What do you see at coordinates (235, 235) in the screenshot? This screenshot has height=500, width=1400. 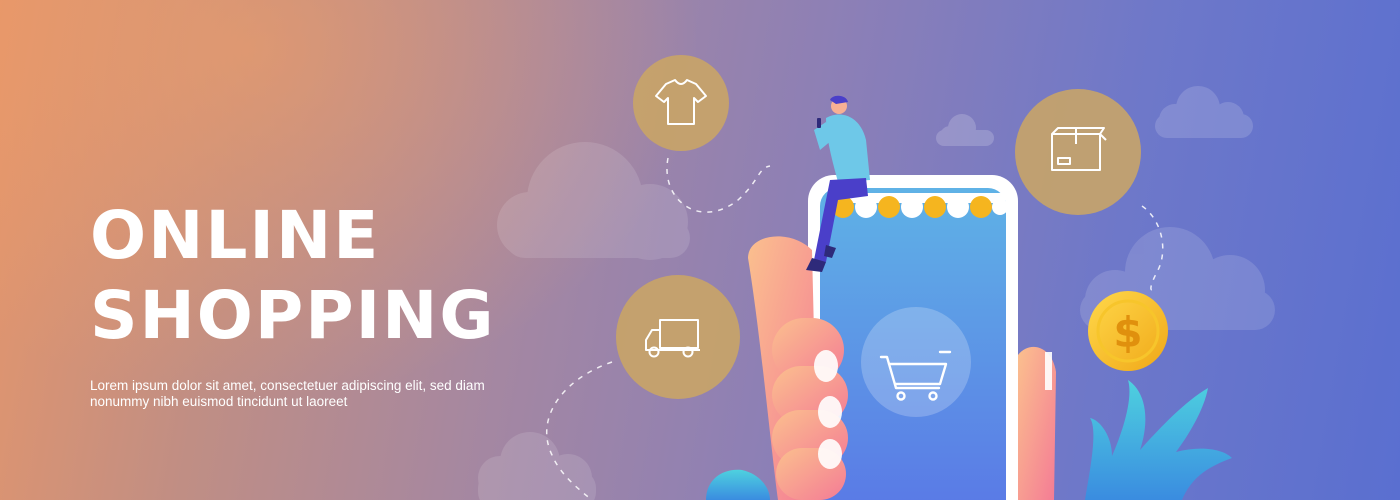 I see `headline-line-1: ONLINE` at bounding box center [235, 235].